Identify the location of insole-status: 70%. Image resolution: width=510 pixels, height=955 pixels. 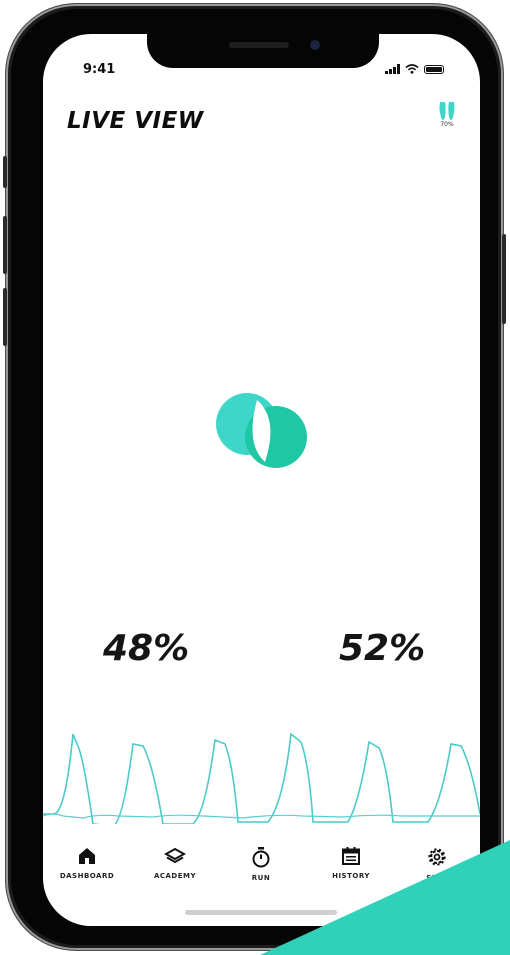
(447, 114).